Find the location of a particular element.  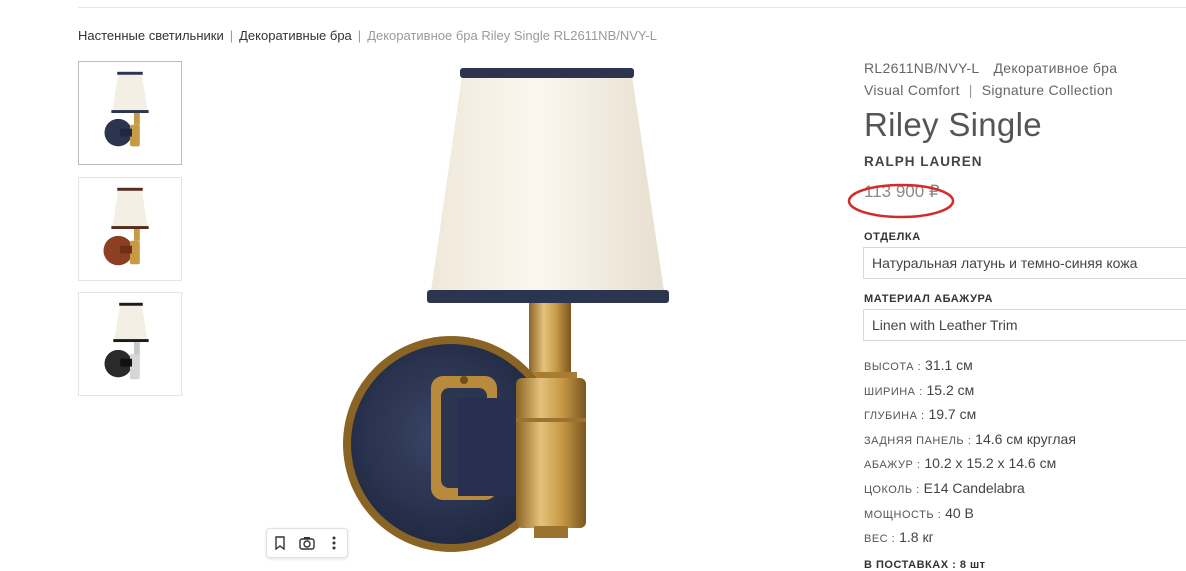

camera-icon is located at coordinates (307, 543).